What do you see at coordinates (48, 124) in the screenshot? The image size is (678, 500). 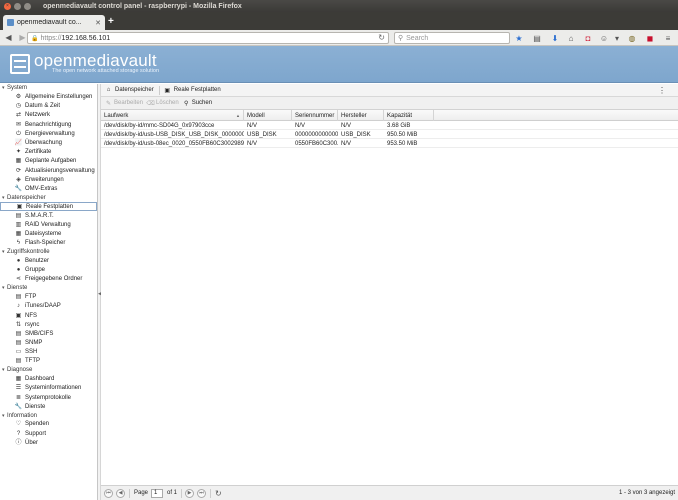 I see `sidebar-item-benachrichtigung: ✉ Benachrichtigung` at bounding box center [48, 124].